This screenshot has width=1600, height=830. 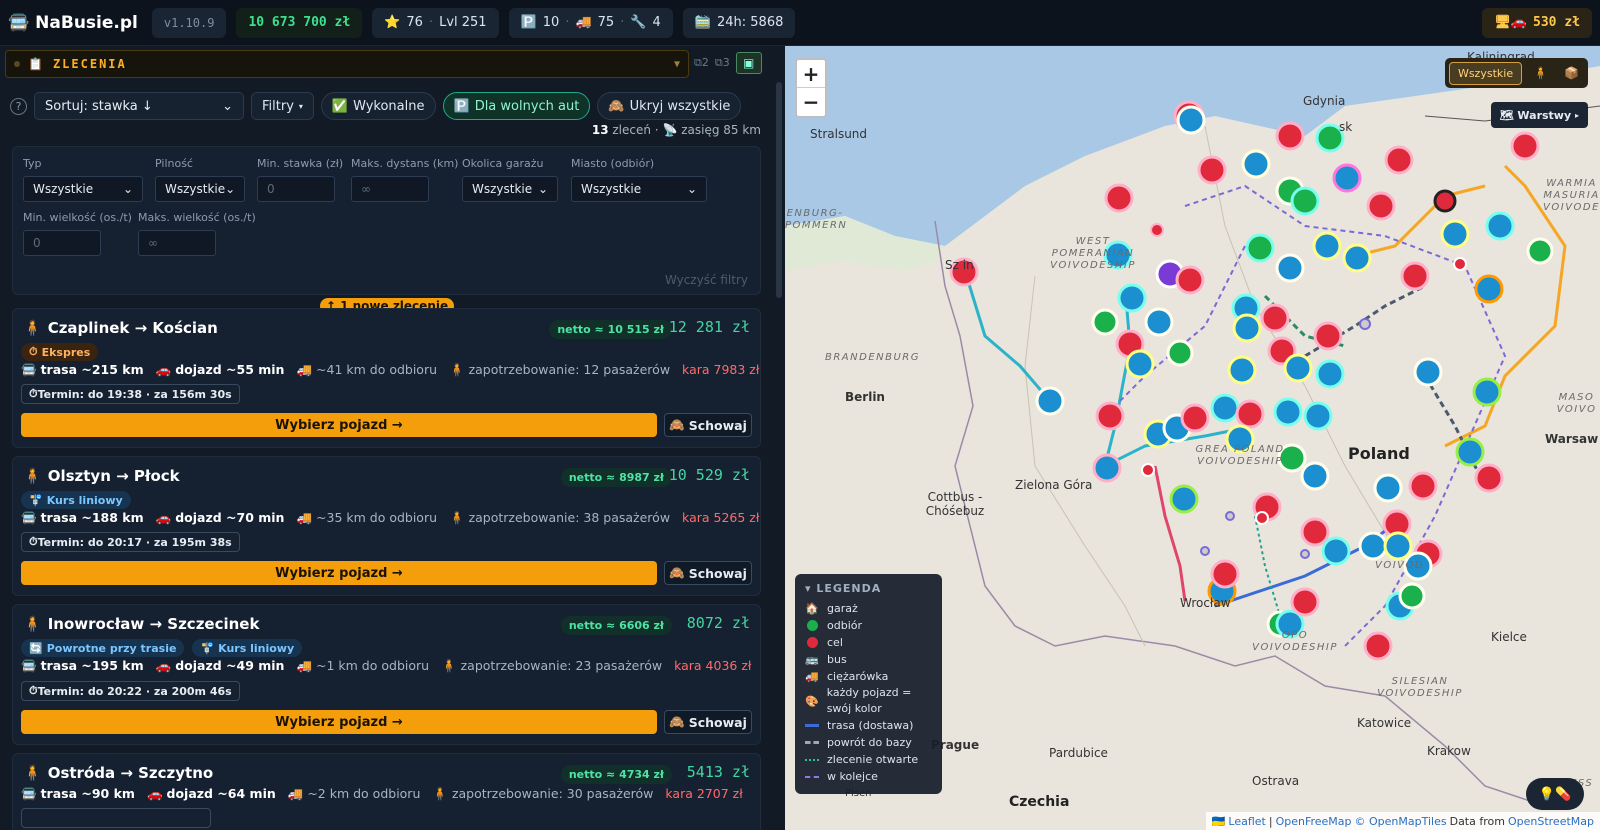 I want to click on penalty: kara 4036 zł, so click(x=713, y=665).